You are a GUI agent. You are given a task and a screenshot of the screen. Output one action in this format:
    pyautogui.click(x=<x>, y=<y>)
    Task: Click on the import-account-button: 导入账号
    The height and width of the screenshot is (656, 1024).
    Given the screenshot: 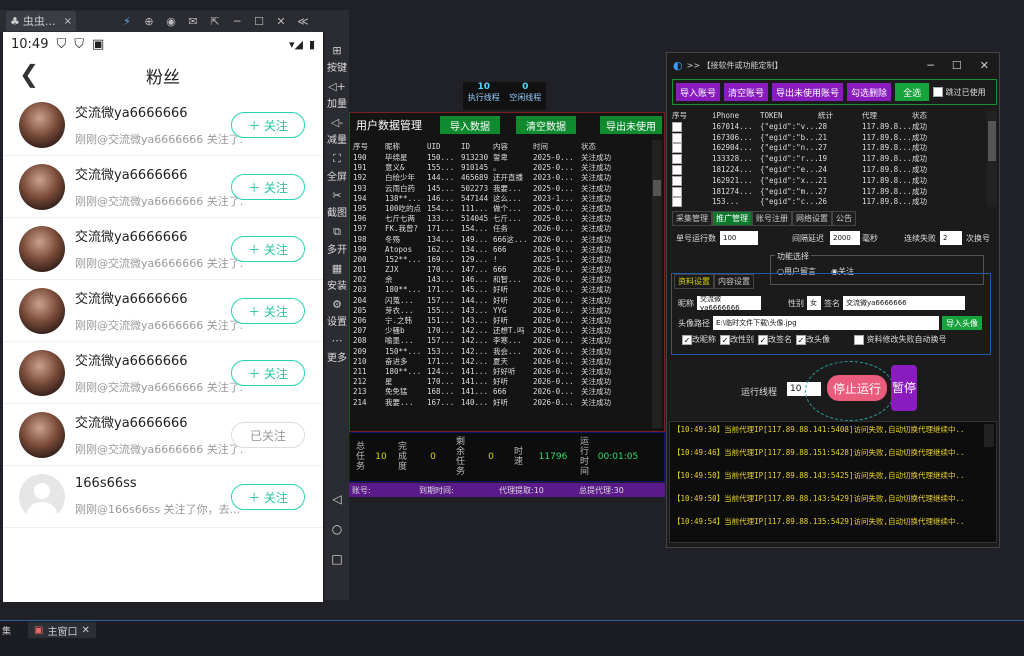 What is the action you would take?
    pyautogui.click(x=698, y=92)
    